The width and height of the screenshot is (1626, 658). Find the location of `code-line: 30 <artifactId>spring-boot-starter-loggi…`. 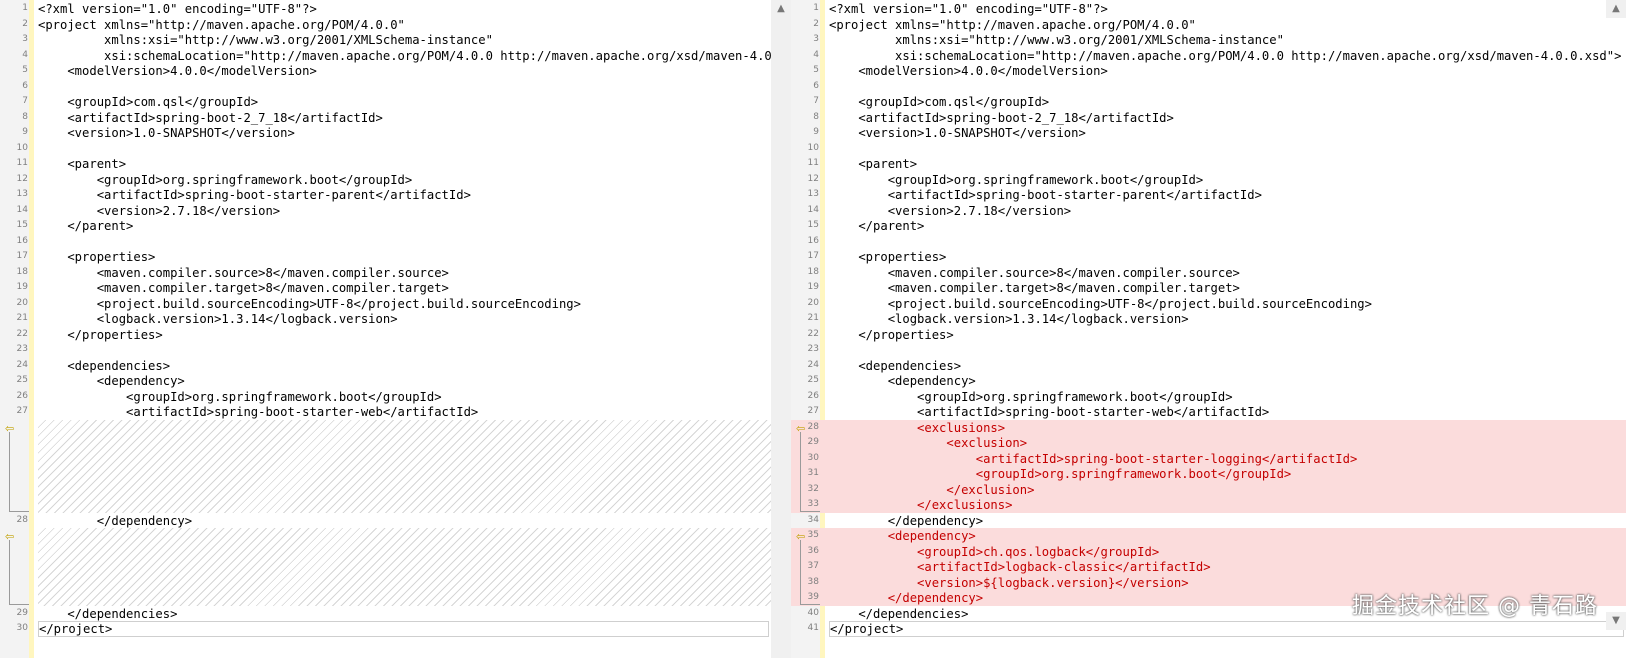

code-line: 30 <artifactId>spring-boot-starter-loggi… is located at coordinates (1208, 458).